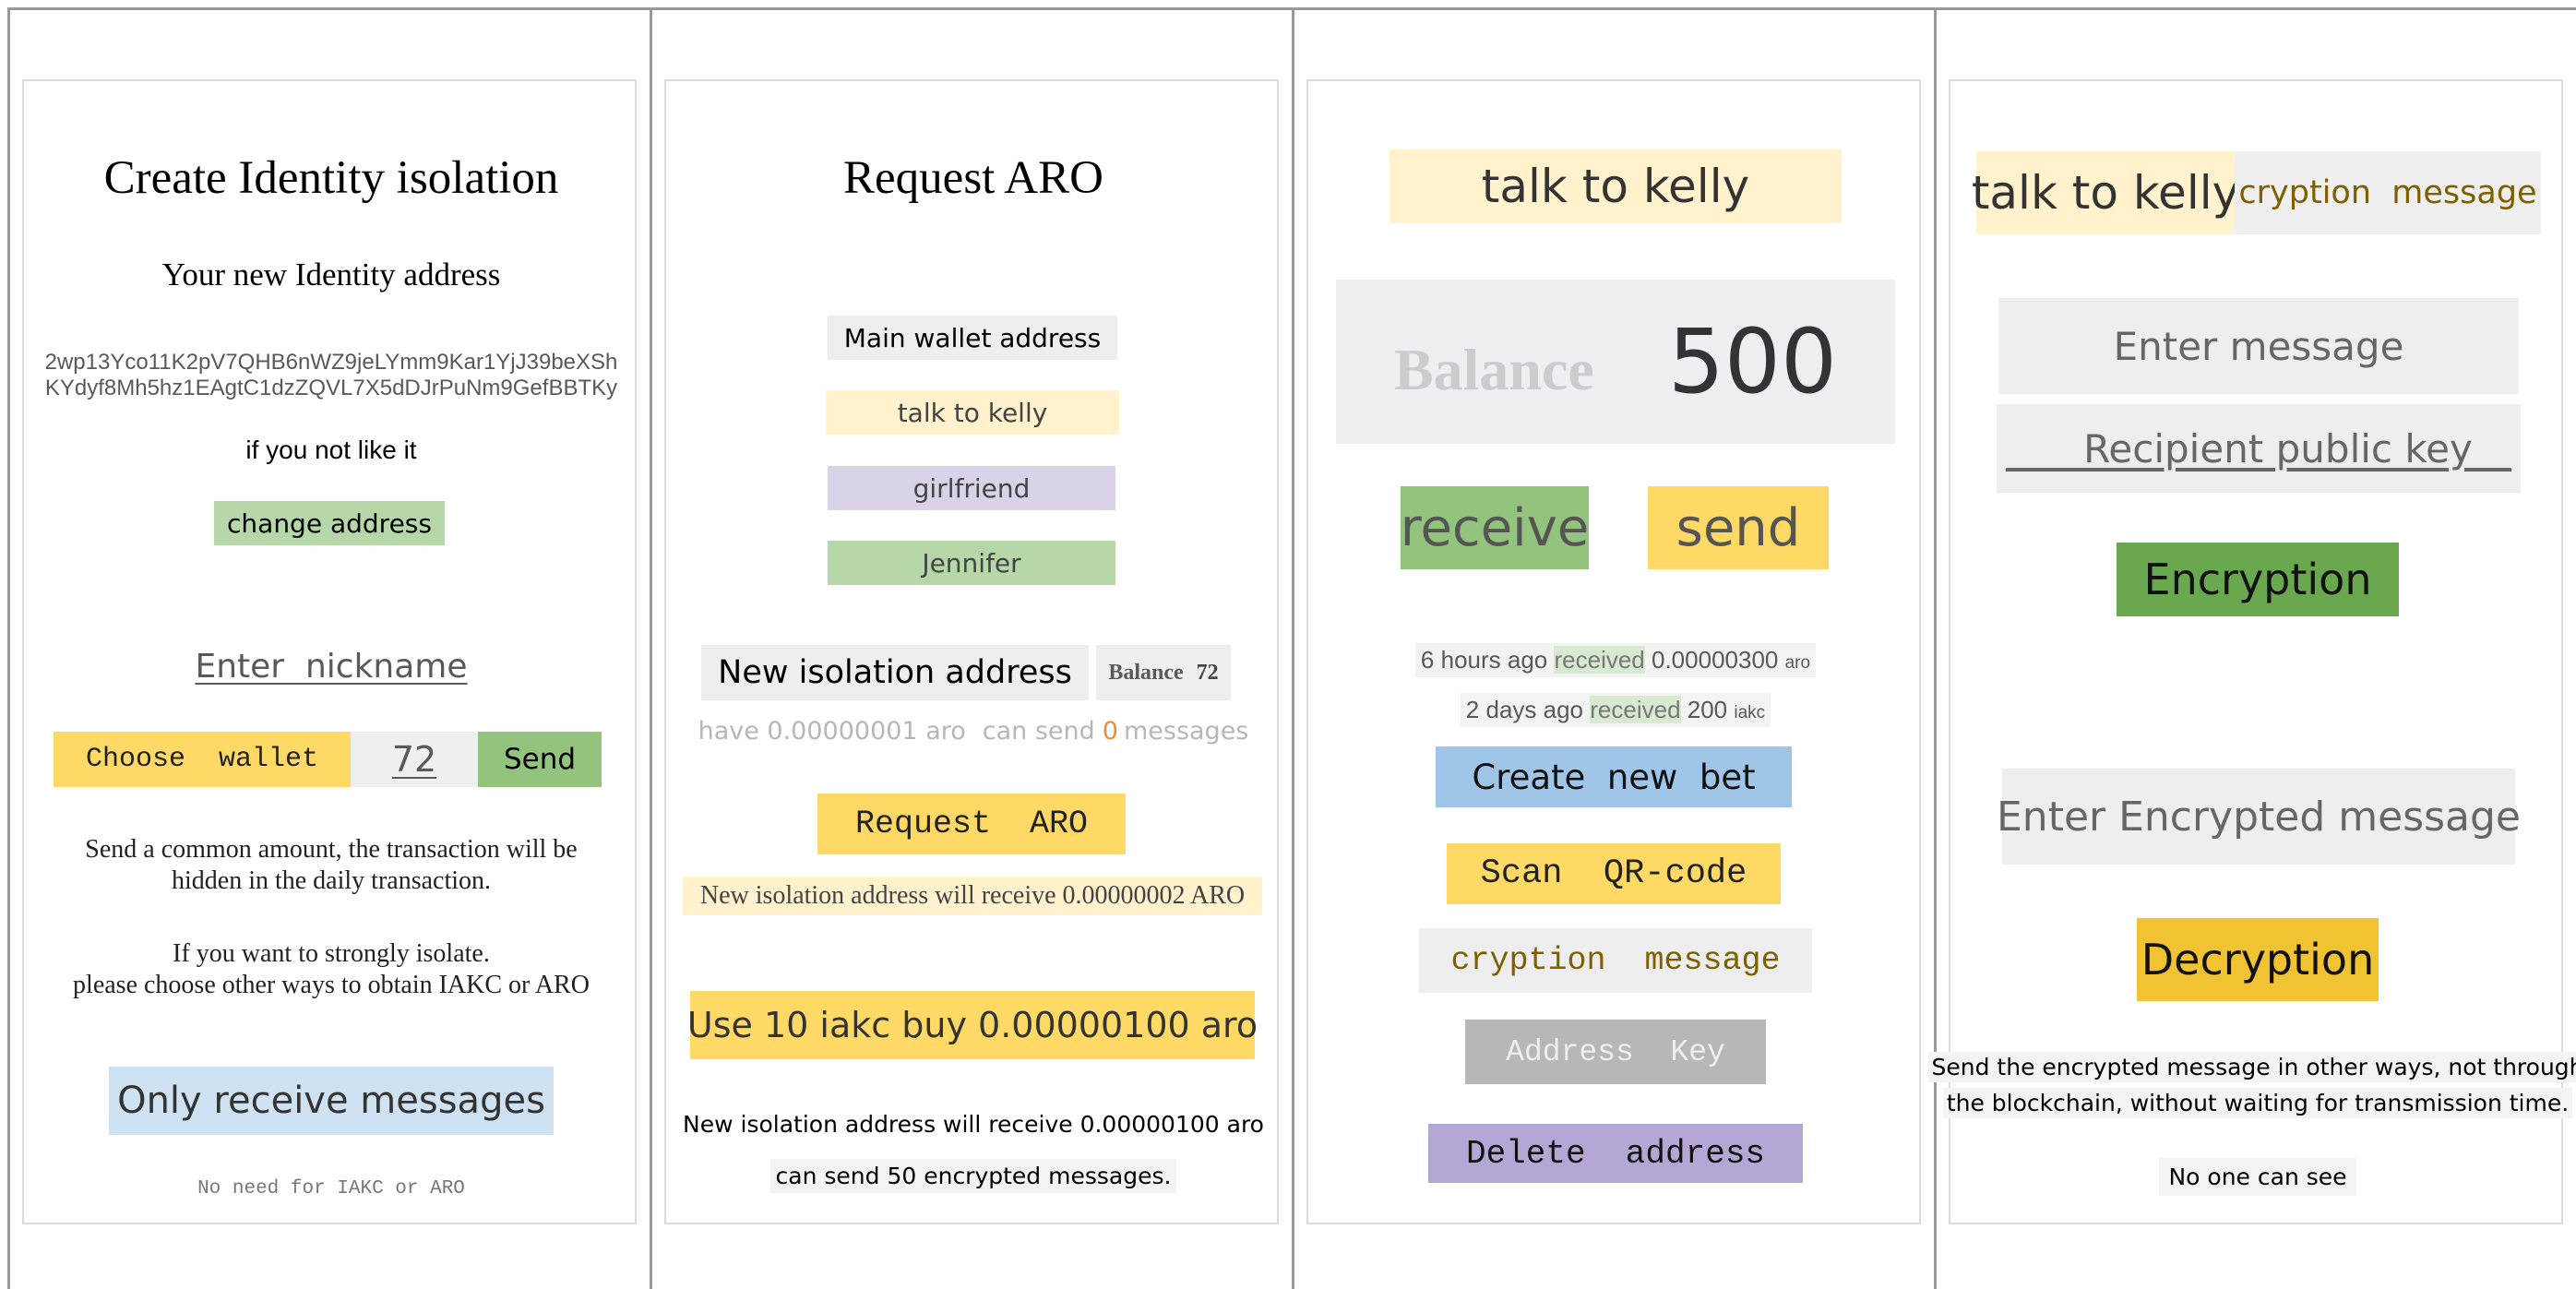 The image size is (2576, 1289). I want to click on delete-address-button: Delete address, so click(1615, 1153).